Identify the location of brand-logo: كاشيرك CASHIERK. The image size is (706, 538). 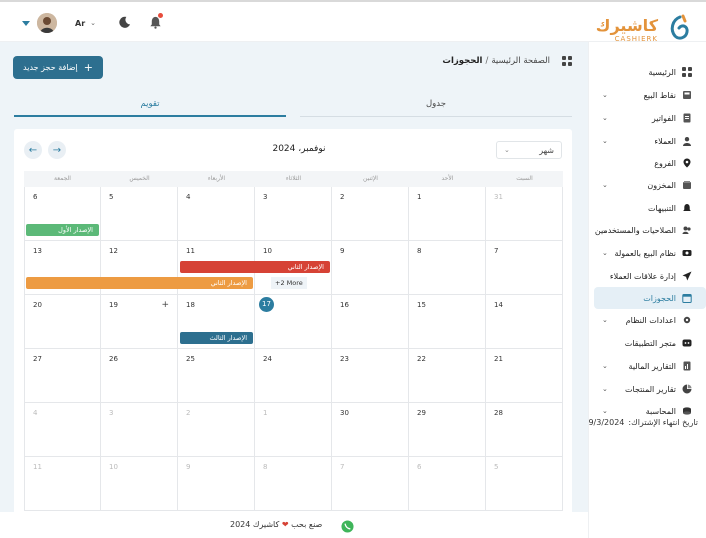
(647, 27).